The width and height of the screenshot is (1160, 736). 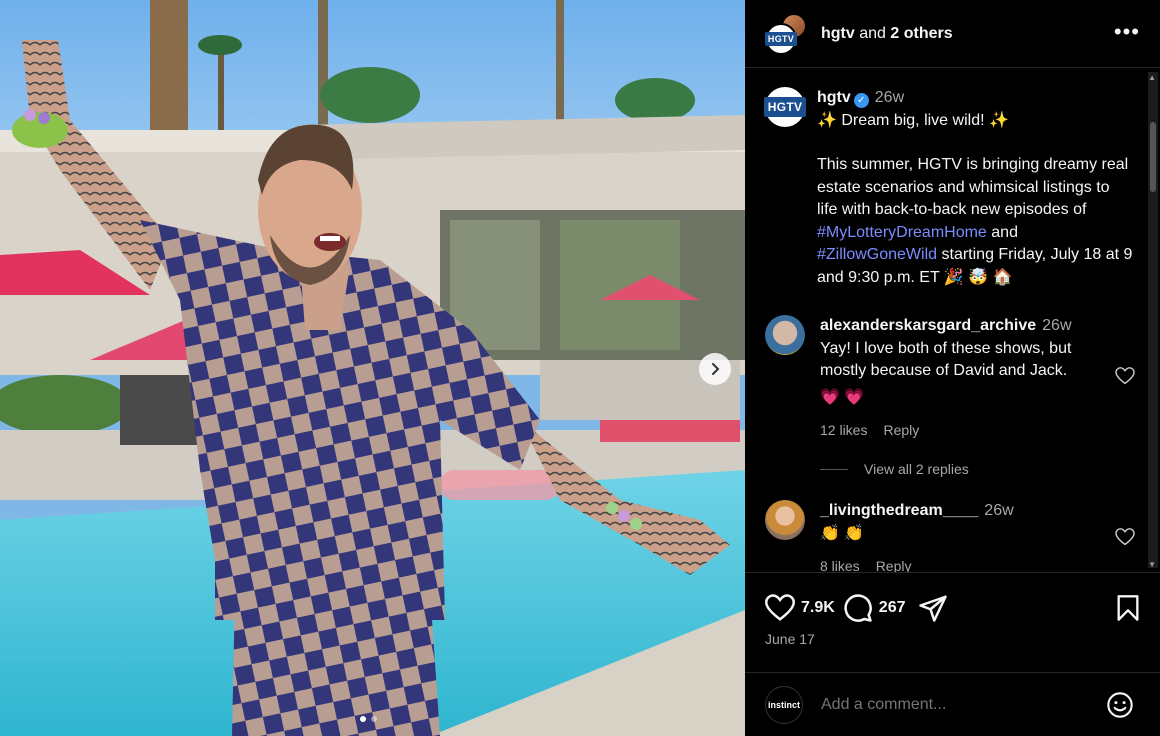 I want to click on avatar-hgtv: HGTV, so click(x=781, y=38).